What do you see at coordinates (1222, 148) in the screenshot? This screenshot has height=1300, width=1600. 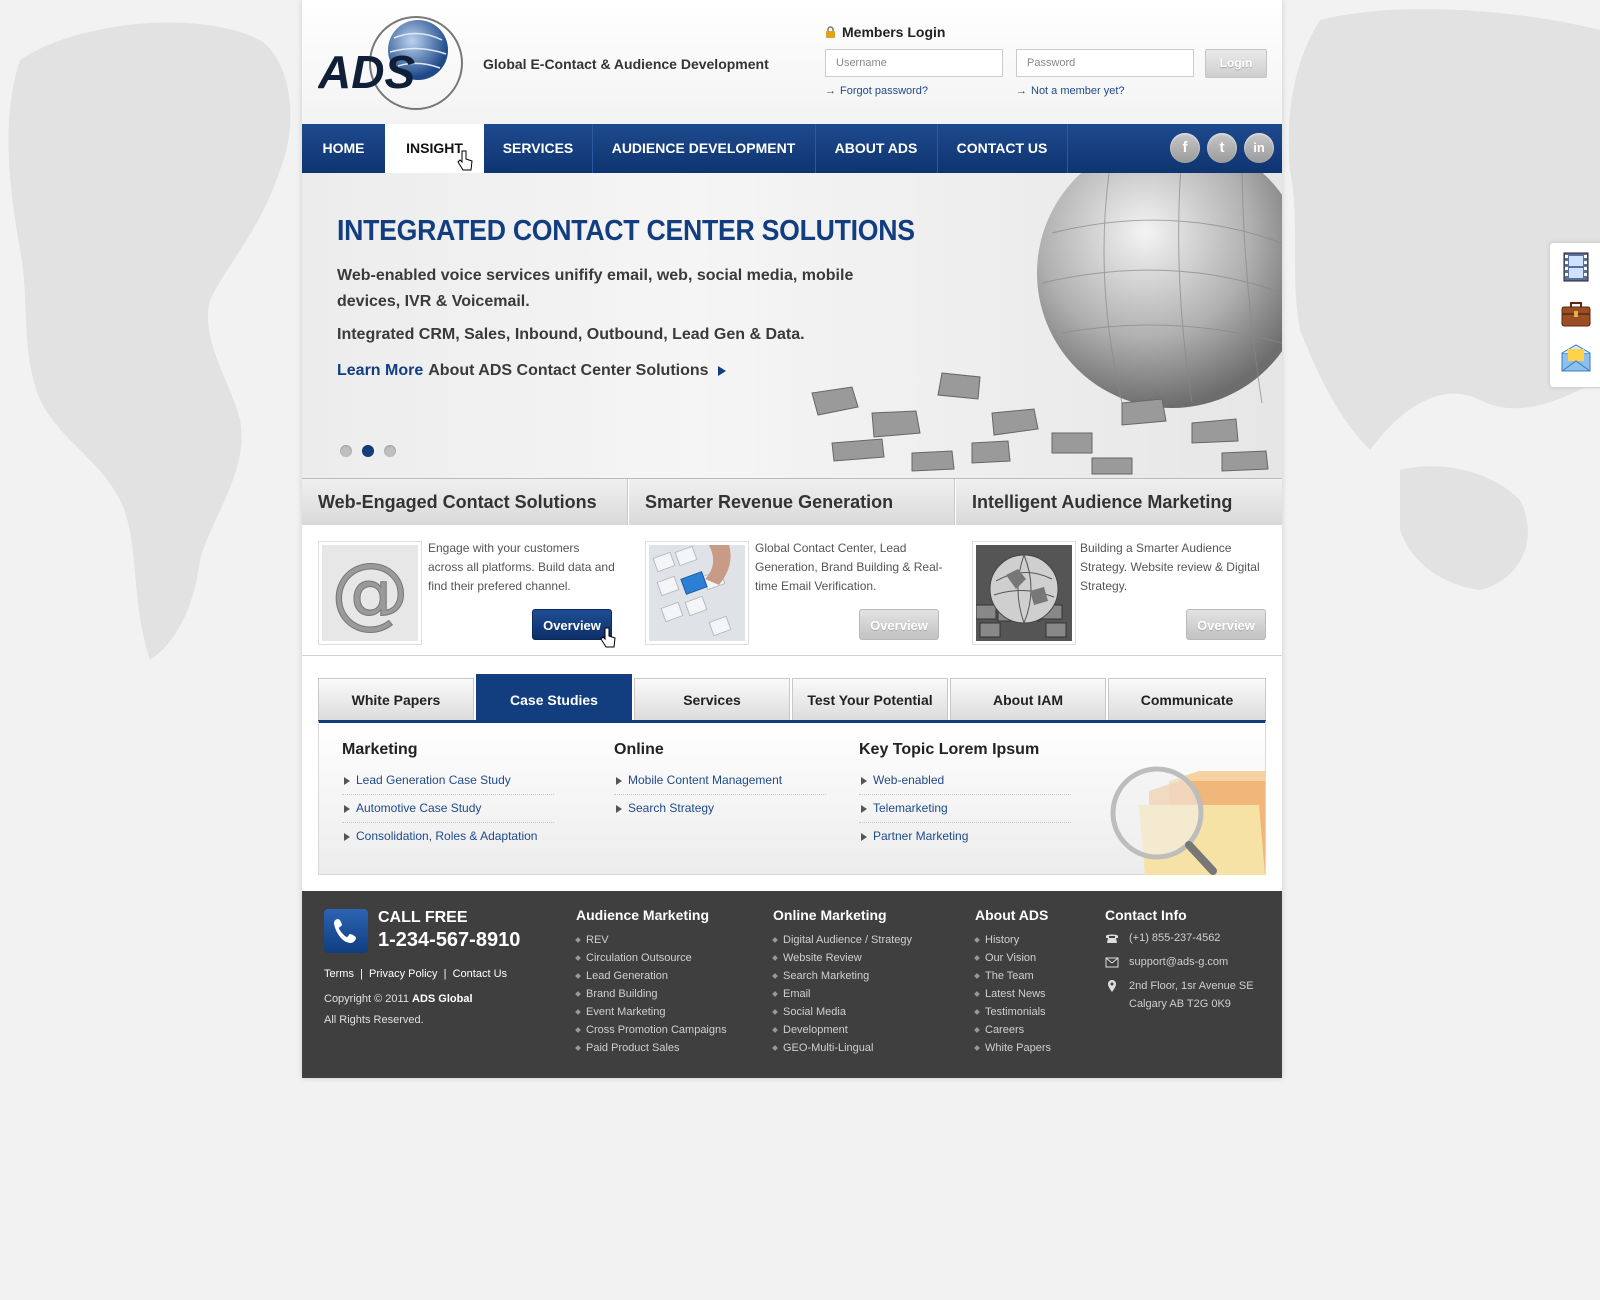 I see `twitter-icon: t` at bounding box center [1222, 148].